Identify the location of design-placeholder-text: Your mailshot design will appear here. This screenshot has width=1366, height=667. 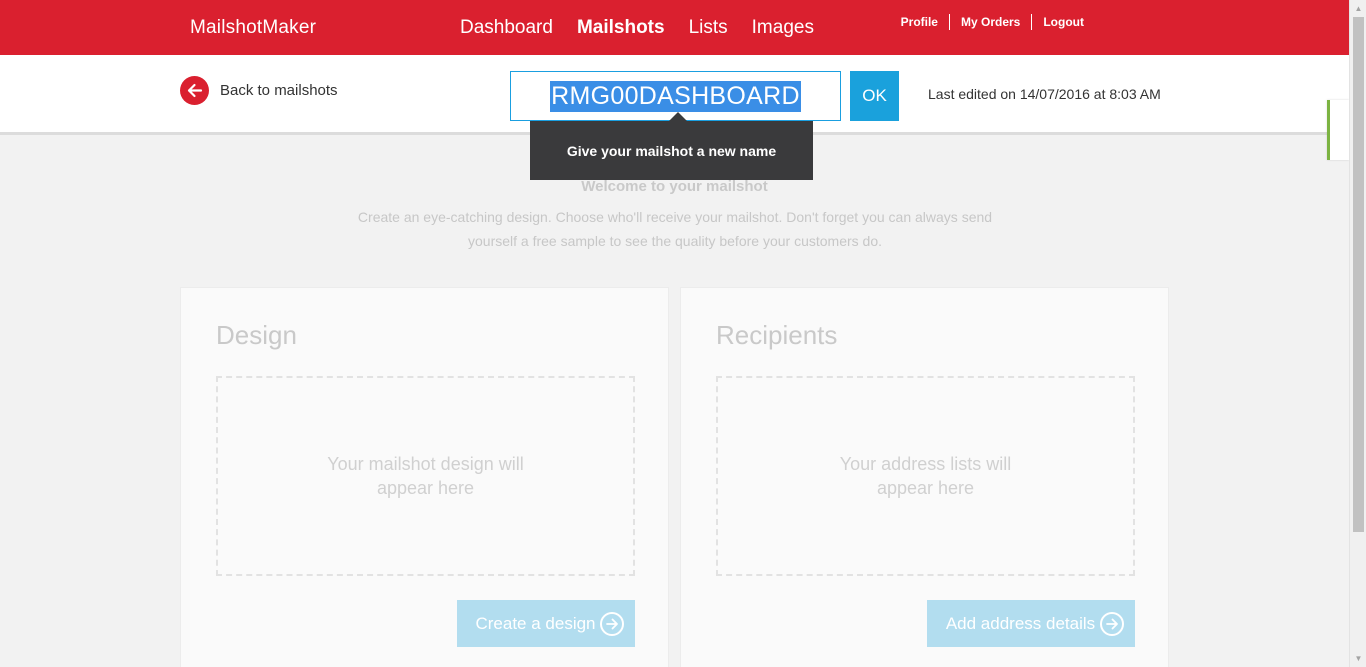
(425, 476).